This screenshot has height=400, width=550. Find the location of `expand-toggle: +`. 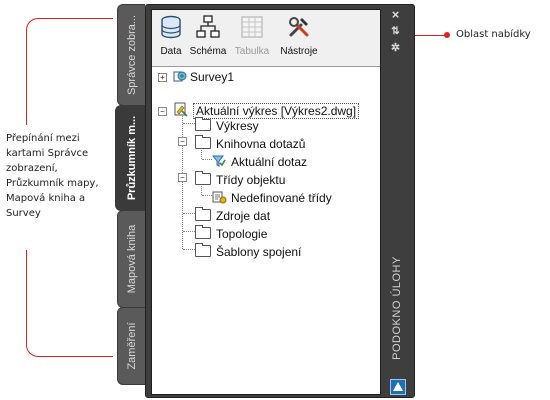

expand-toggle: + is located at coordinates (162, 77).